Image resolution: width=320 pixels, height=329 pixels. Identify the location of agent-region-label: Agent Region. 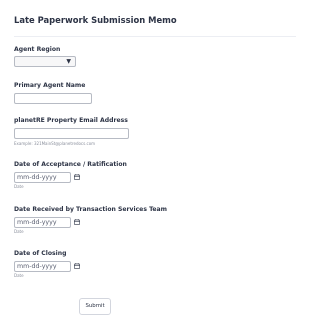
(37, 49).